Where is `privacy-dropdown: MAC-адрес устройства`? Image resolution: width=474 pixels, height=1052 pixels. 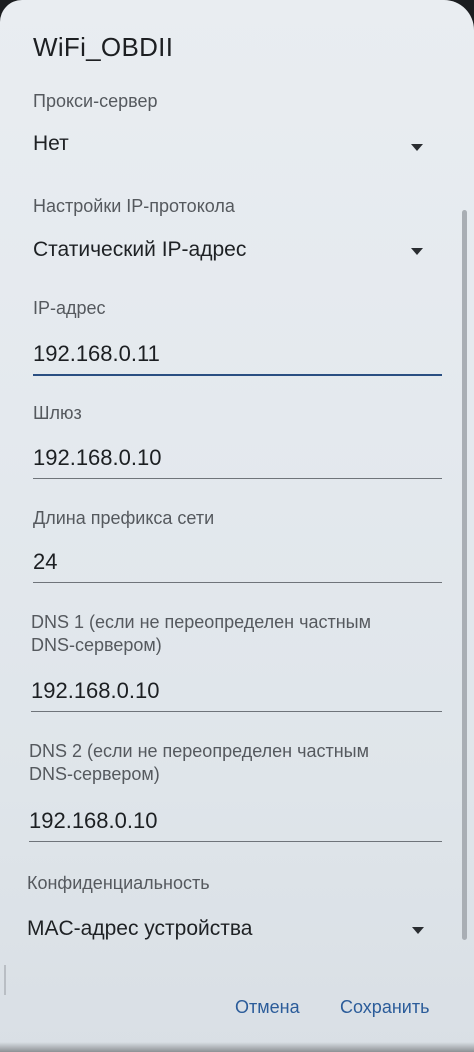 privacy-dropdown: MAC-адрес устройства is located at coordinates (229, 929).